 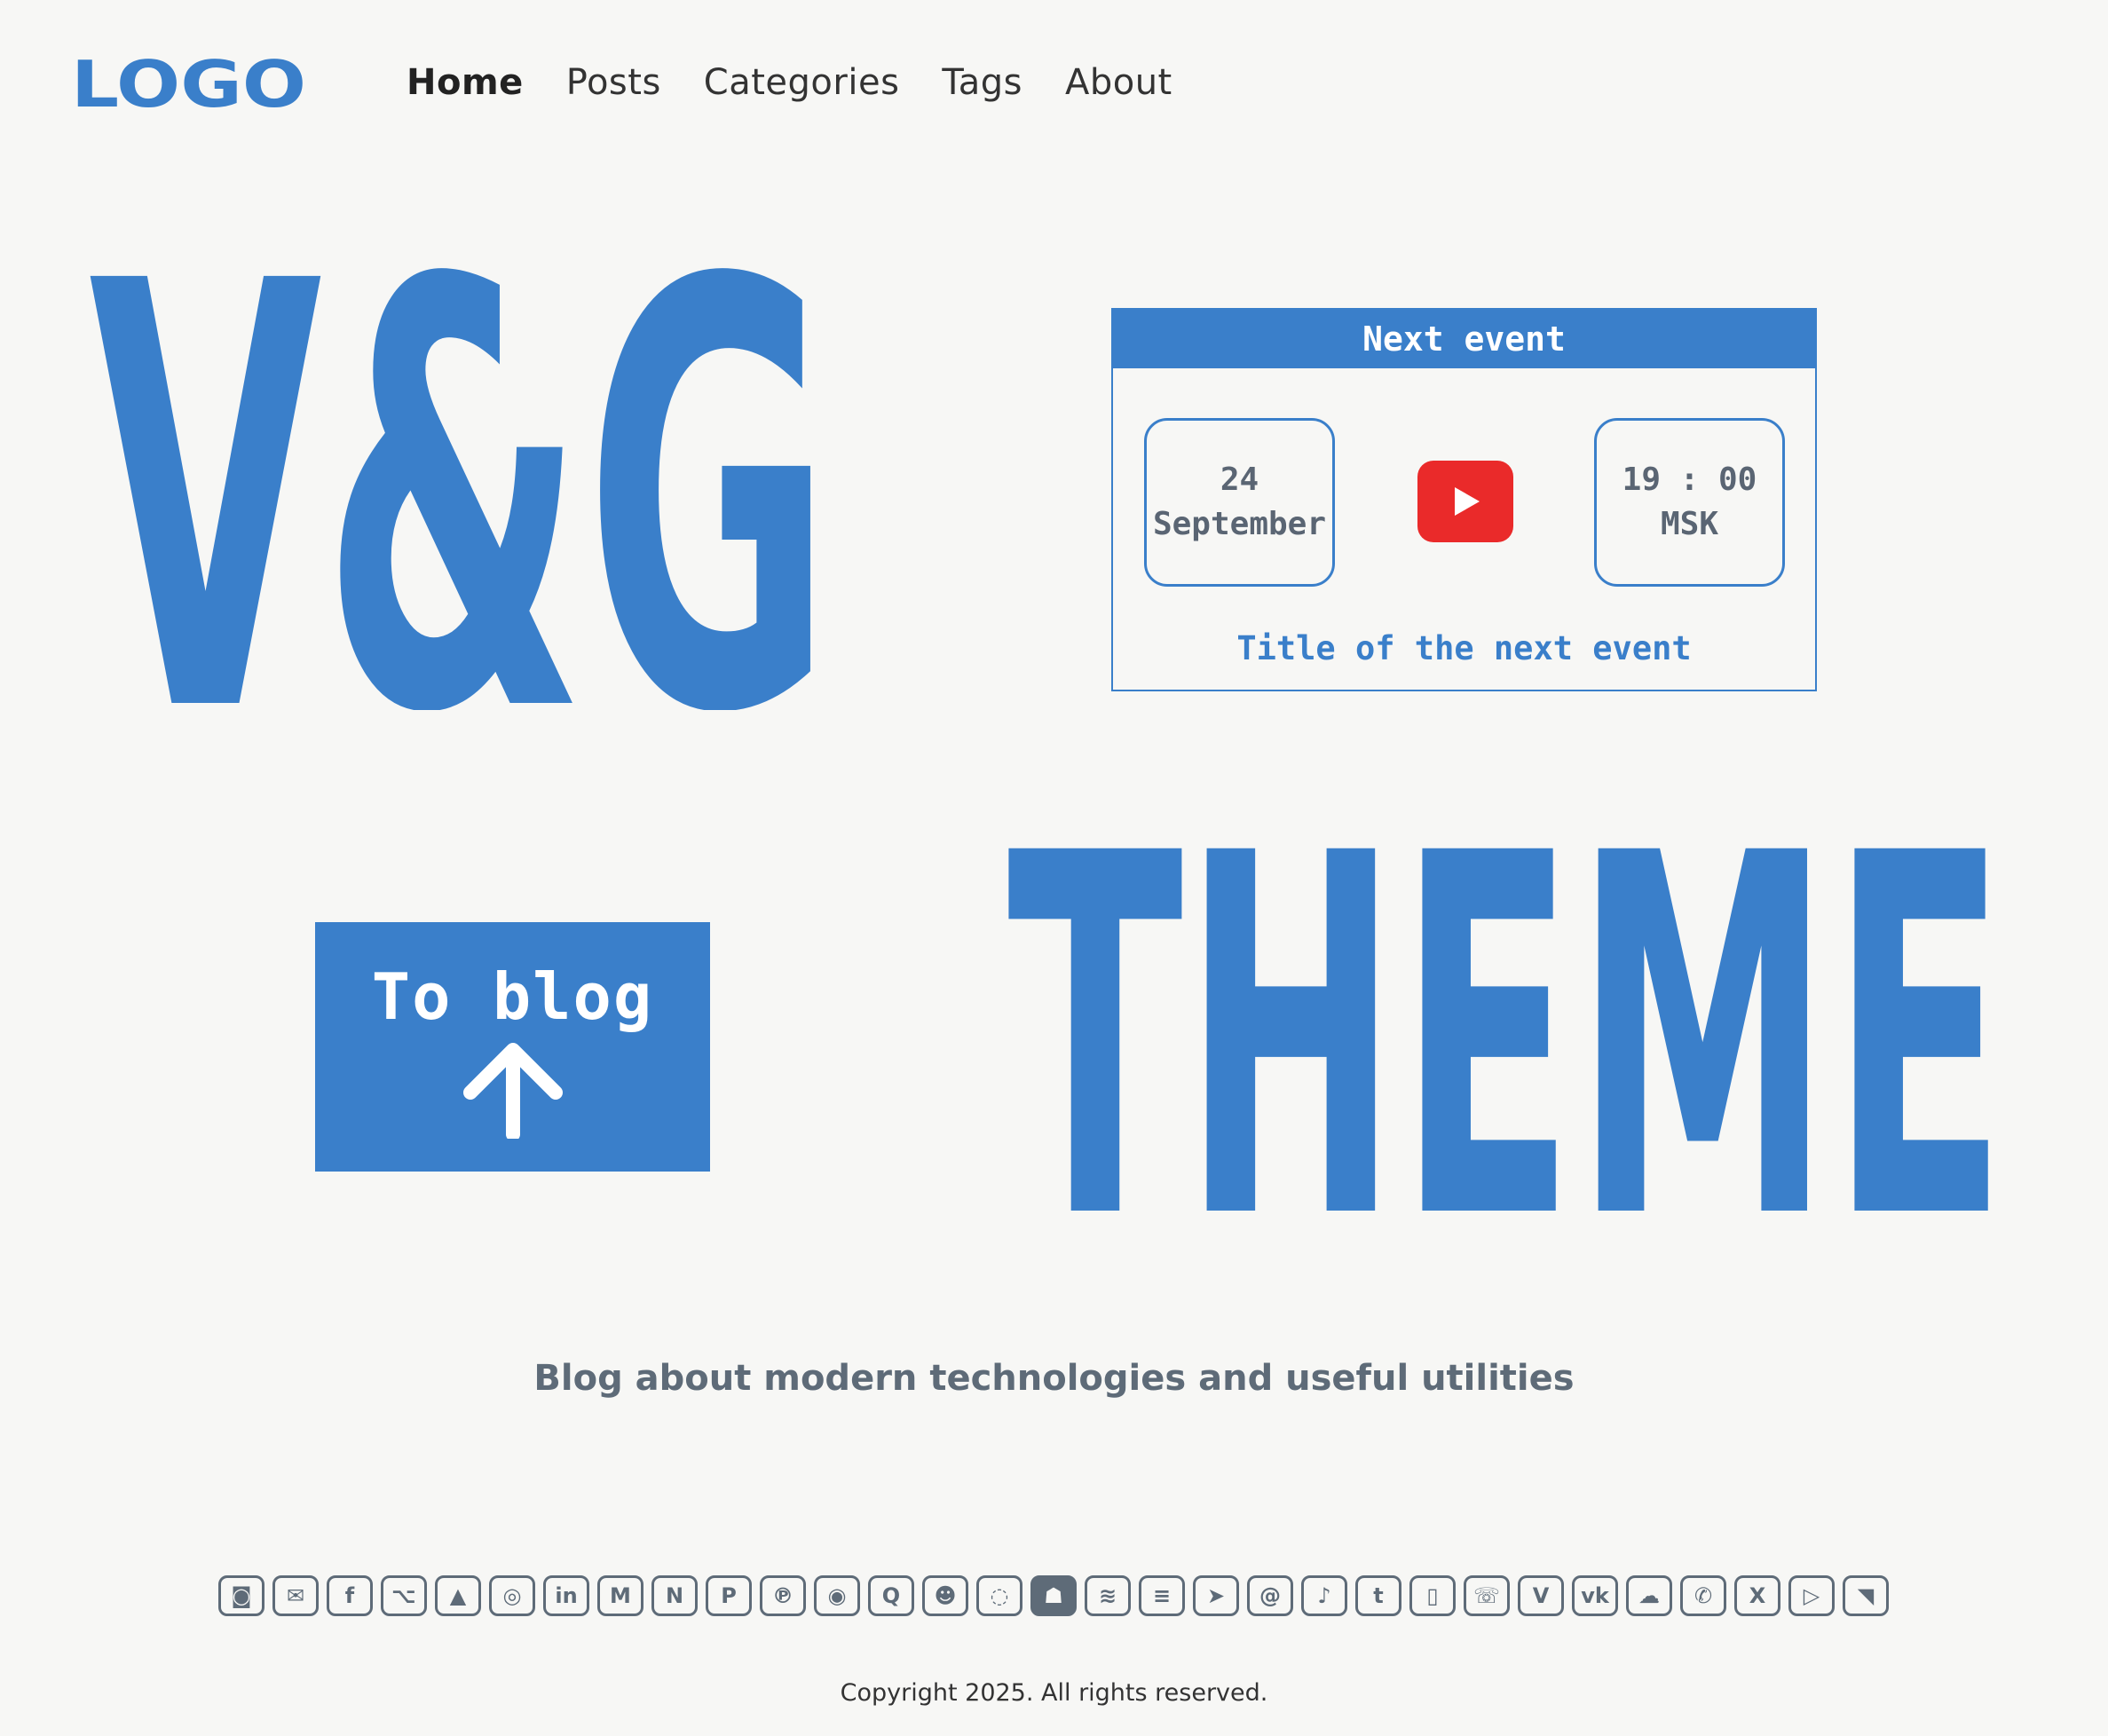 I want to click on rss-icon: ◥, so click(x=1866, y=1595).